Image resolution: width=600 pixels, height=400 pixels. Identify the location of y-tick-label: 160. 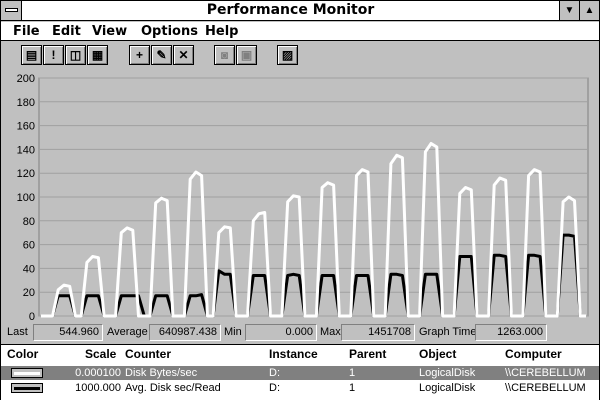
(26, 127).